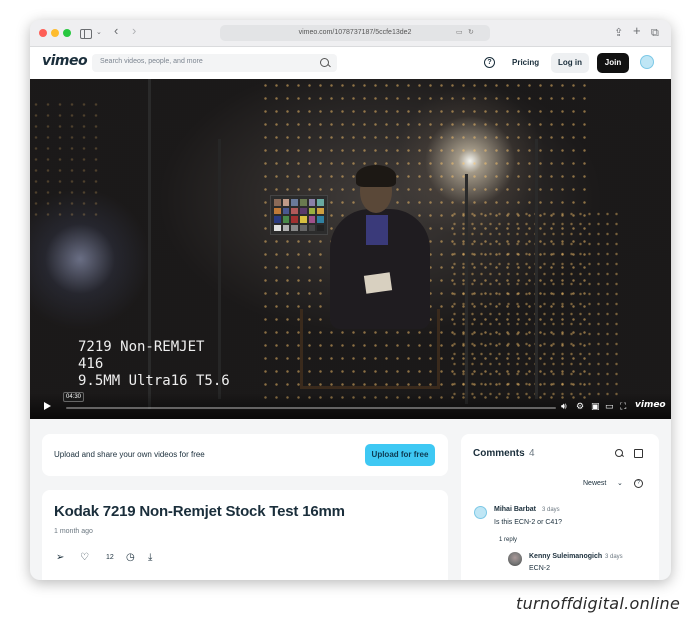  I want to click on share-icon: ➢, so click(60, 558).